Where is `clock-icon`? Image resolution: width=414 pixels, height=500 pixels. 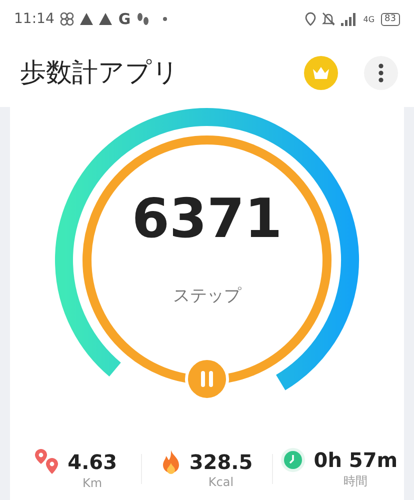
clock-icon is located at coordinates (293, 460).